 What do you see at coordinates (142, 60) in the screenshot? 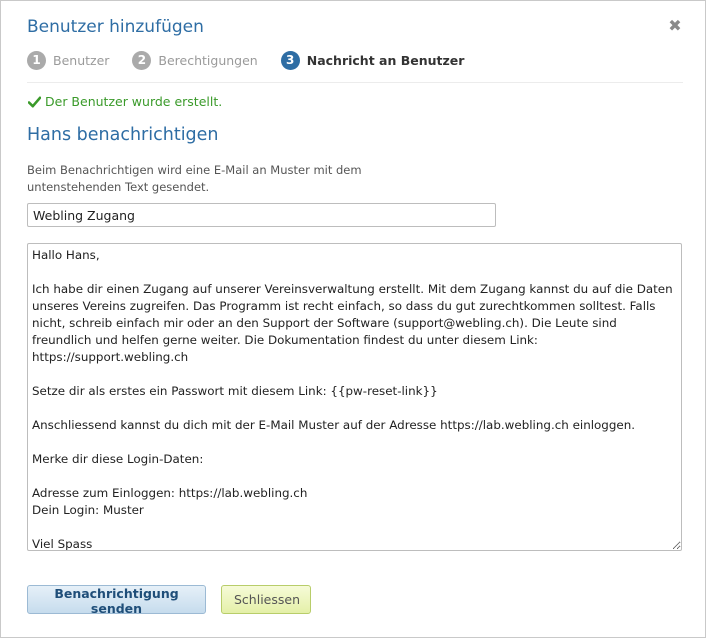
I see `step-number: 2` at bounding box center [142, 60].